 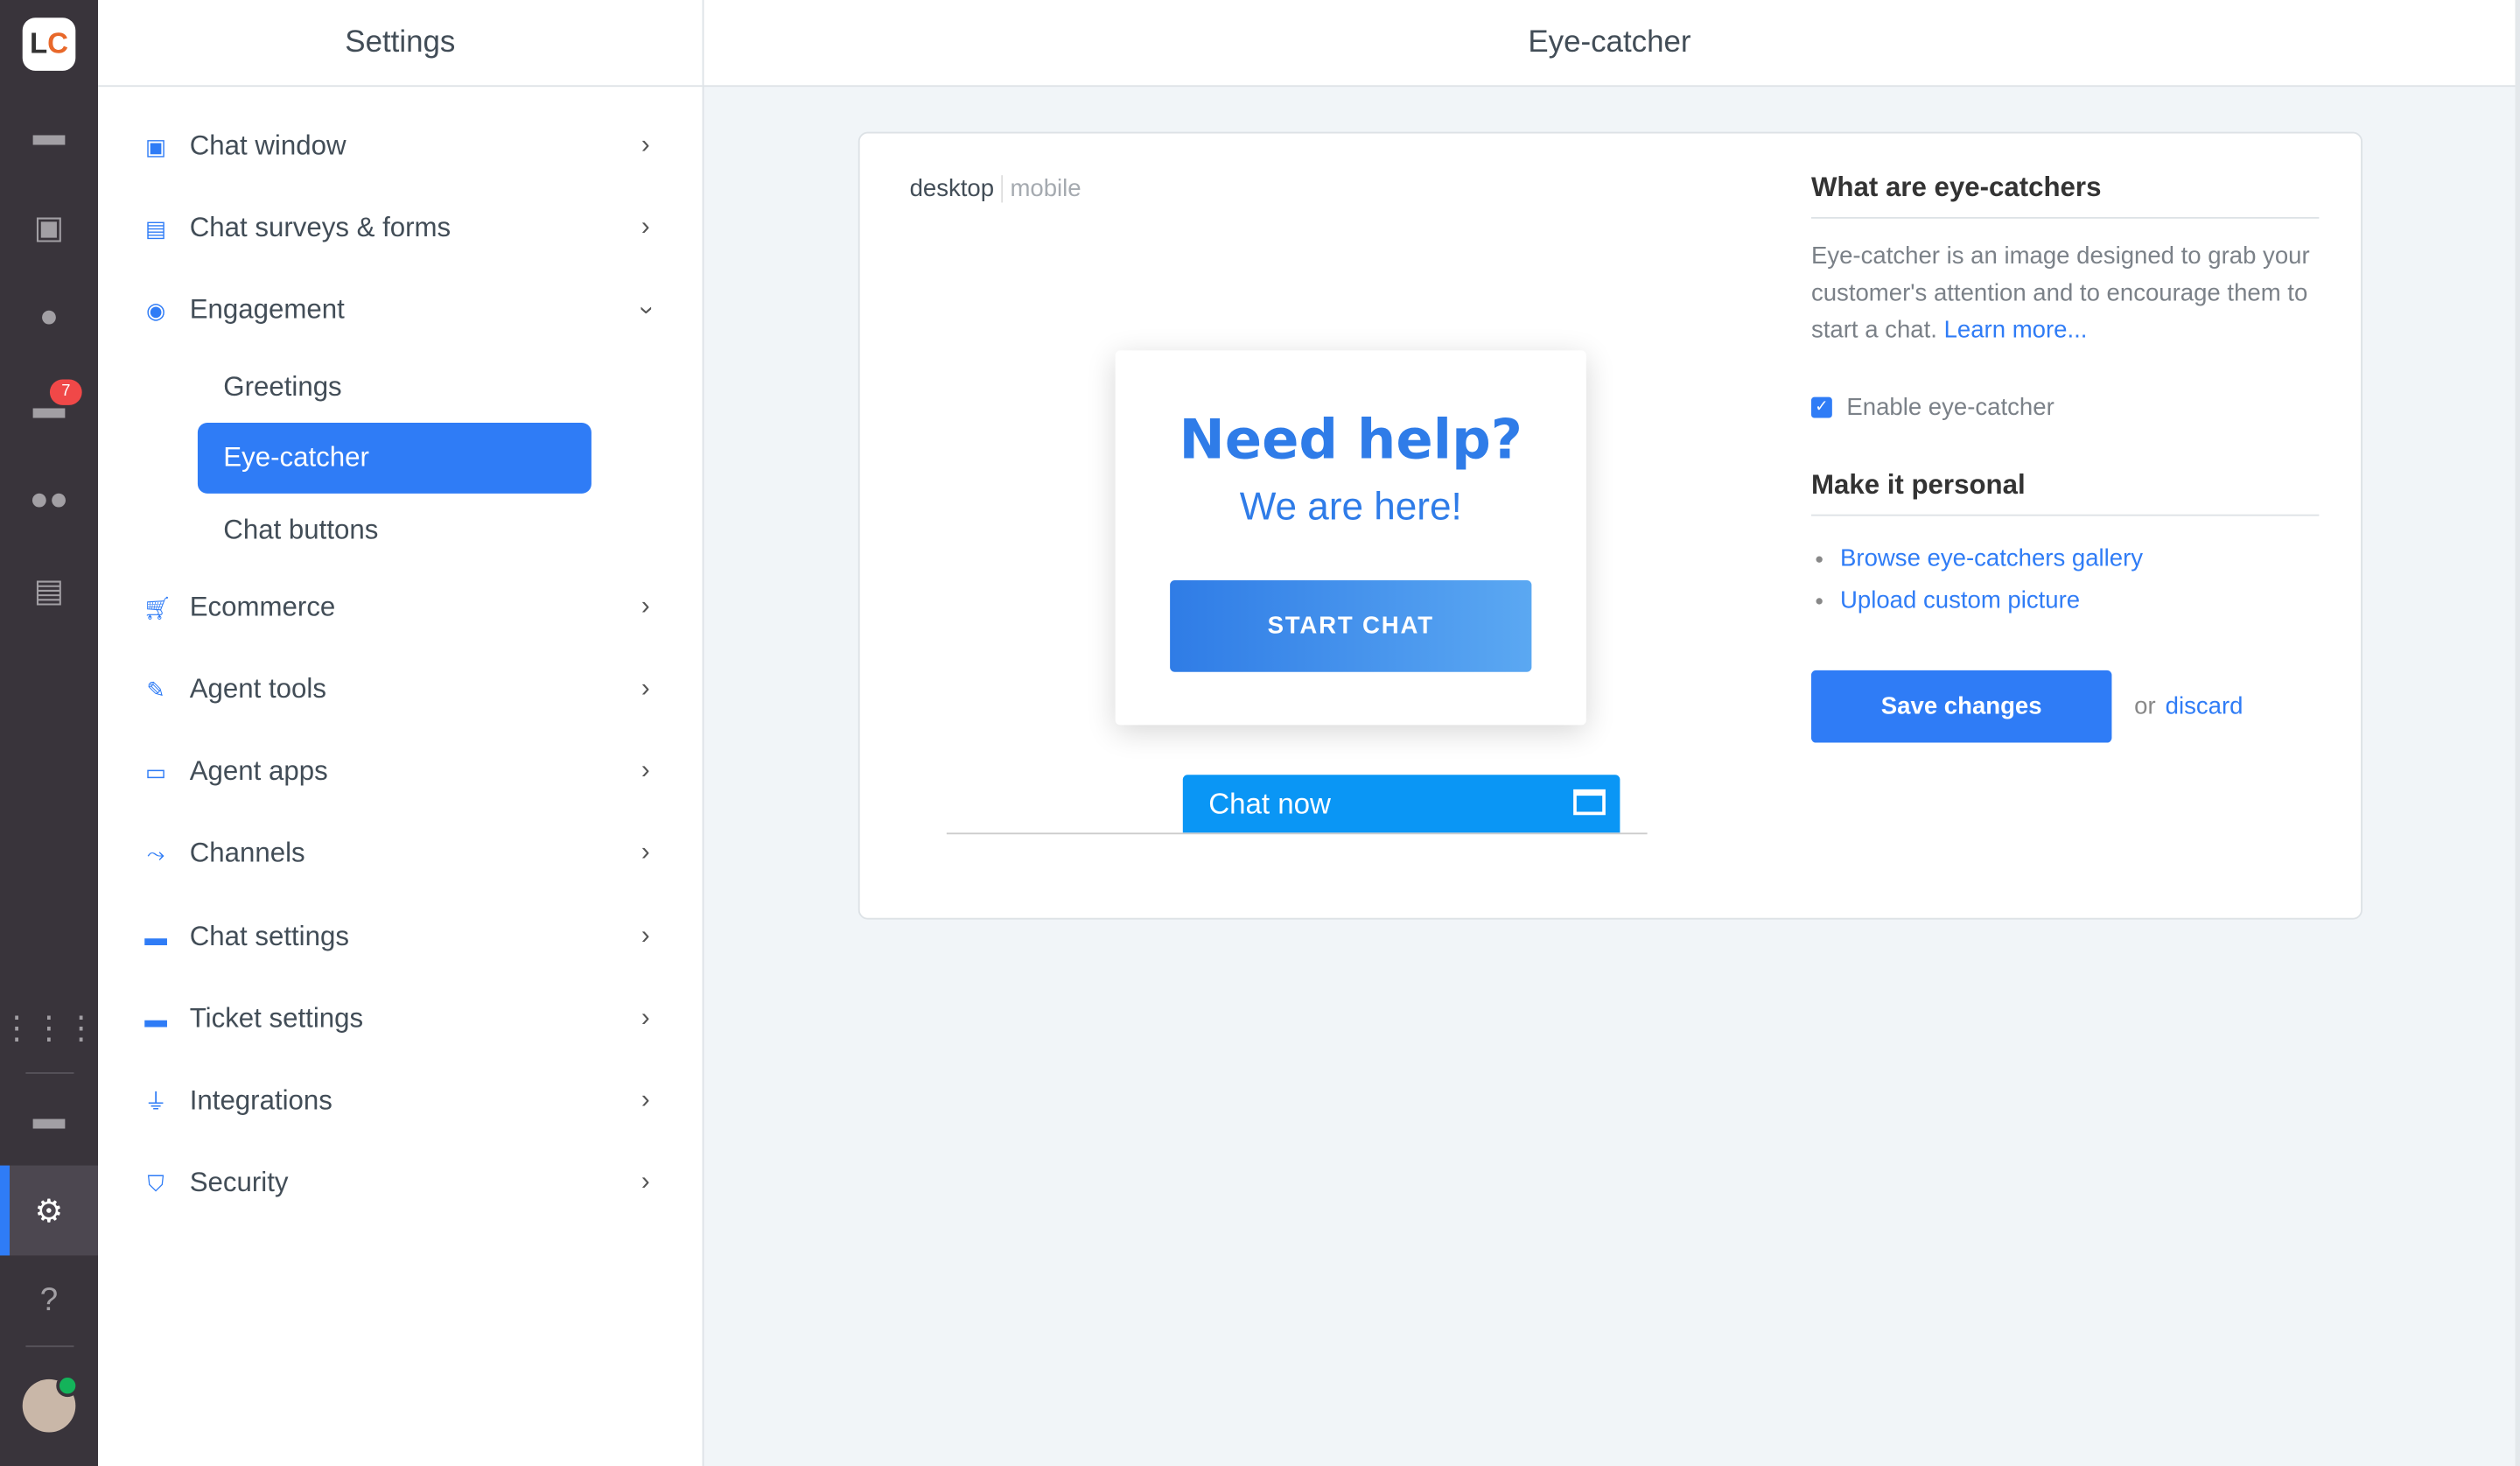 What do you see at coordinates (157, 607) in the screenshot?
I see `cart-icon: 🛒︎` at bounding box center [157, 607].